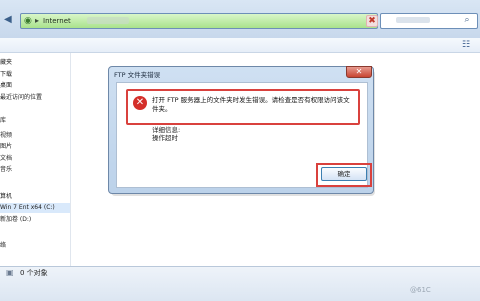 The height and width of the screenshot is (301, 480). Describe the element at coordinates (35, 63) in the screenshot. I see `nav-item-favorites: 藏夹` at that location.